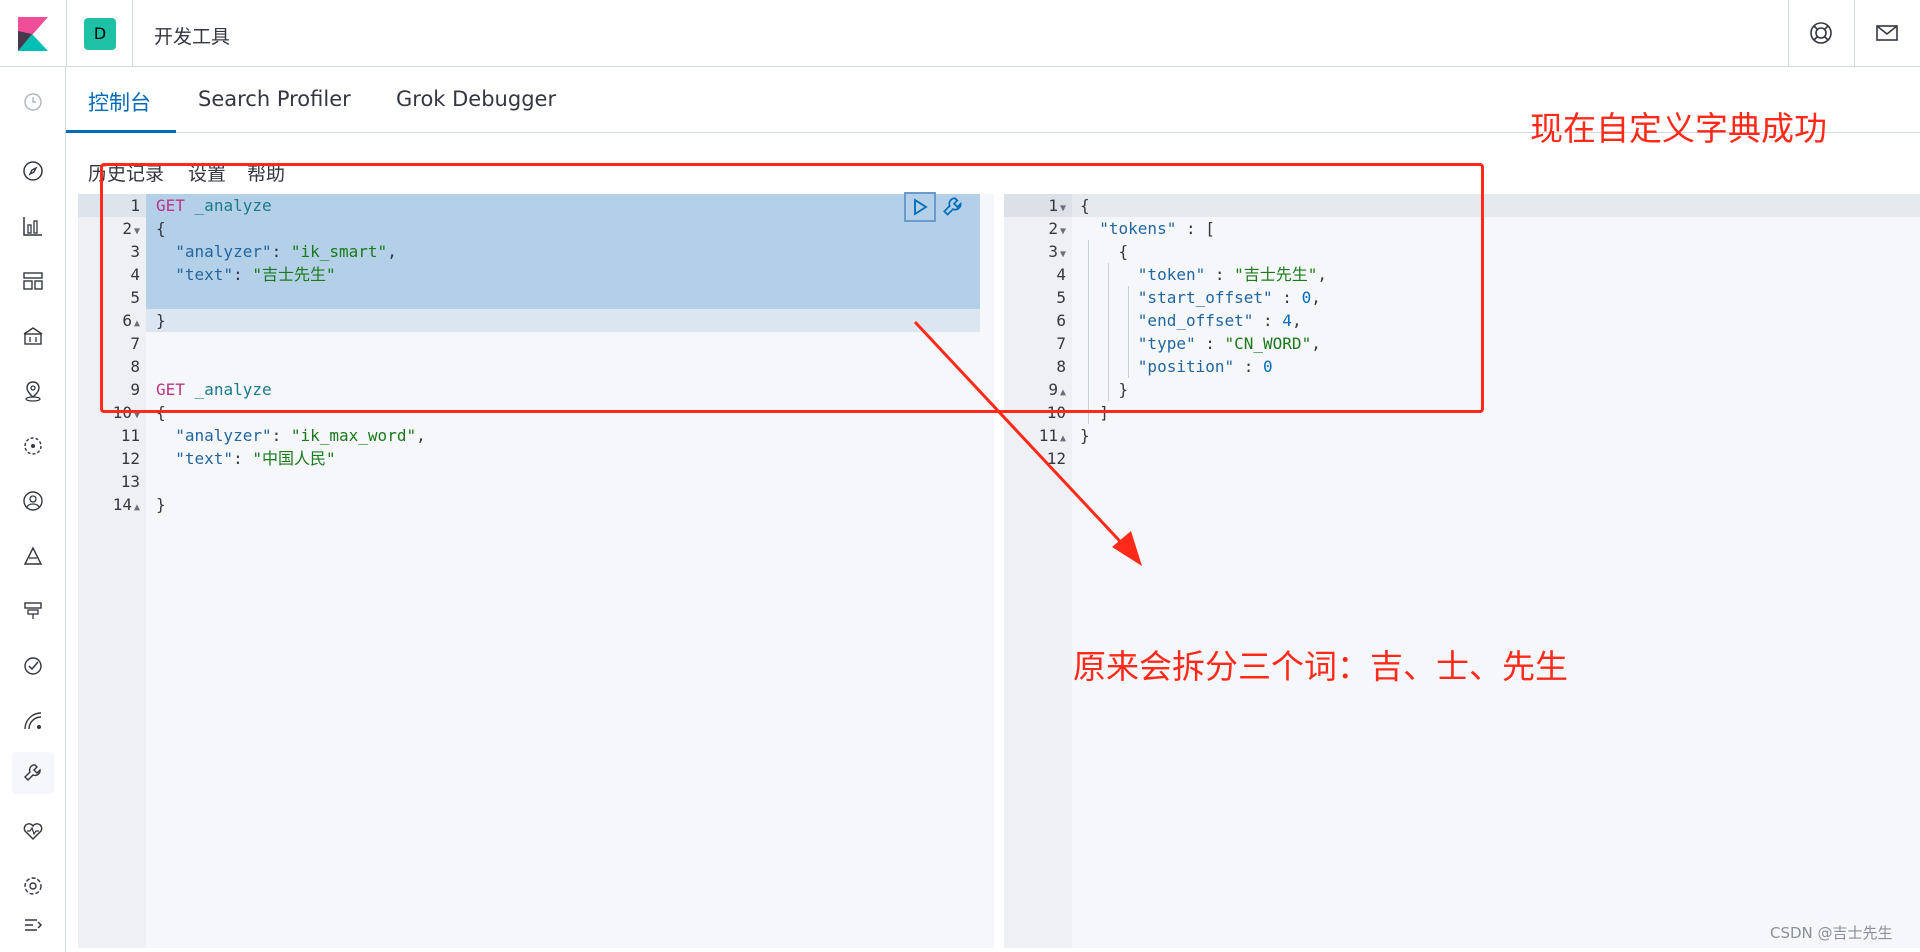 Image resolution: width=1920 pixels, height=952 pixels. What do you see at coordinates (33, 666) in the screenshot?
I see `uptime-icon` at bounding box center [33, 666].